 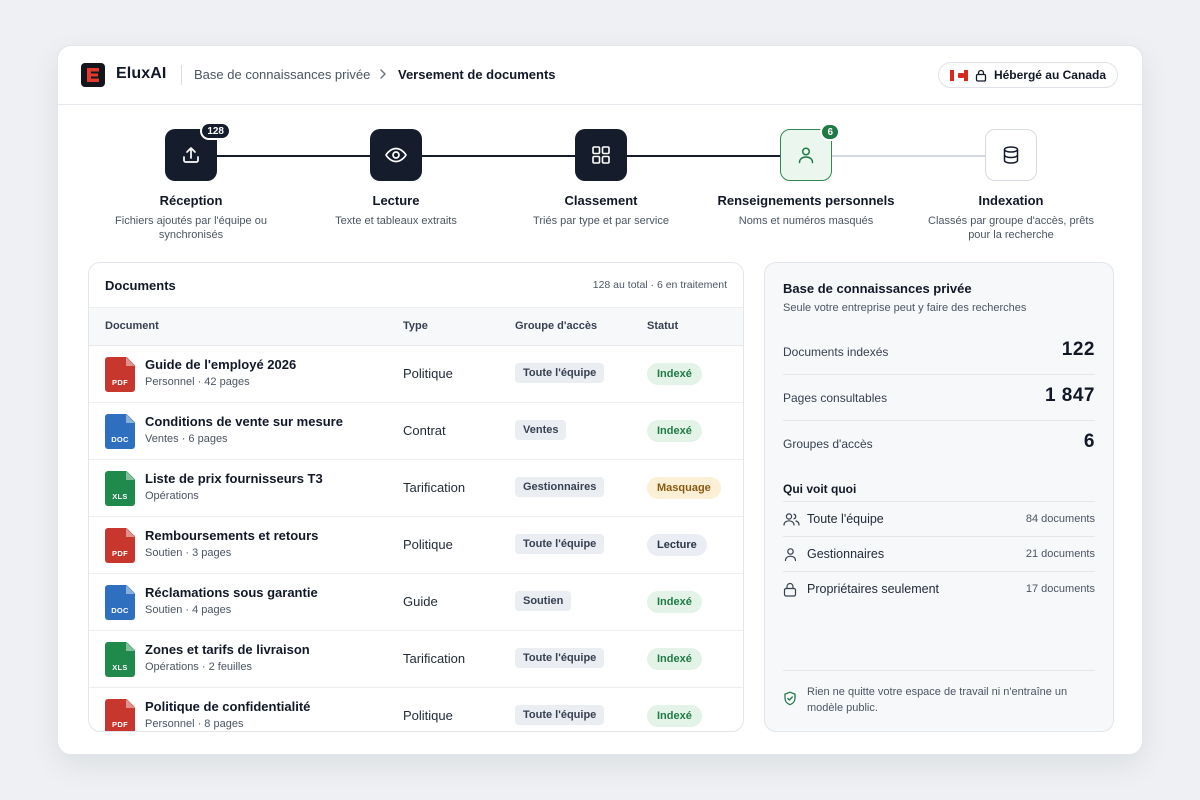 I want to click on breadcrumb-current: Versement de documents, so click(x=477, y=74).